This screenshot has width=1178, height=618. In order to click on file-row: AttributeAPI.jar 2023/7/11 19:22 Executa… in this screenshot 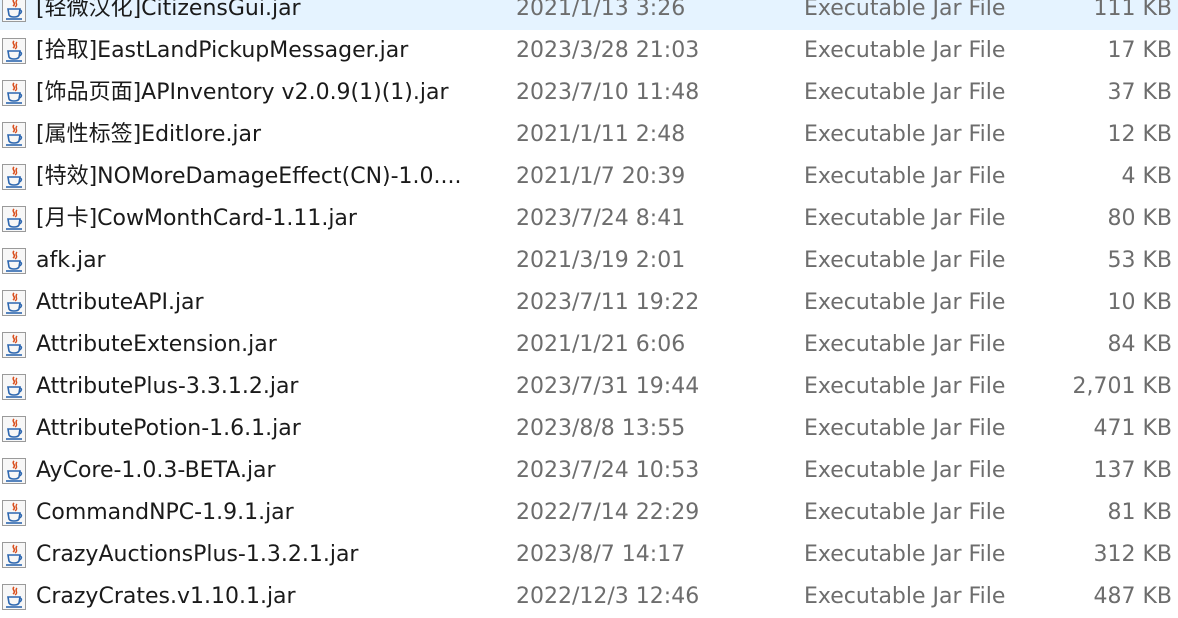, I will do `click(589, 303)`.